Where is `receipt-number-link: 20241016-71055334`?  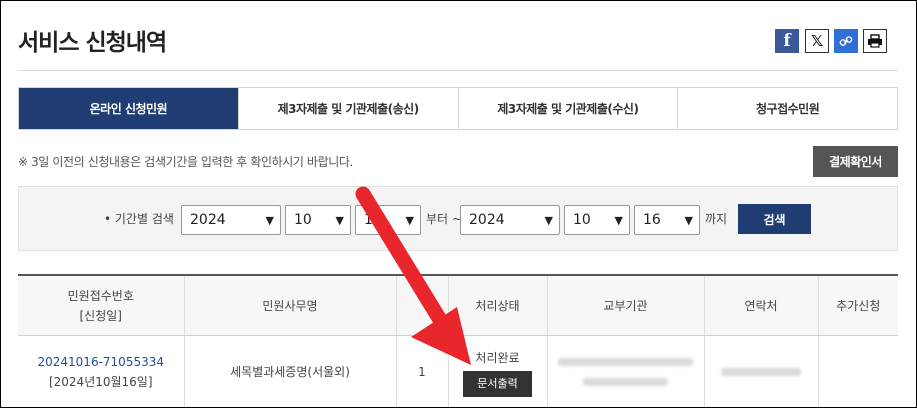
receipt-number-link: 20241016-71055334 is located at coordinates (101, 362).